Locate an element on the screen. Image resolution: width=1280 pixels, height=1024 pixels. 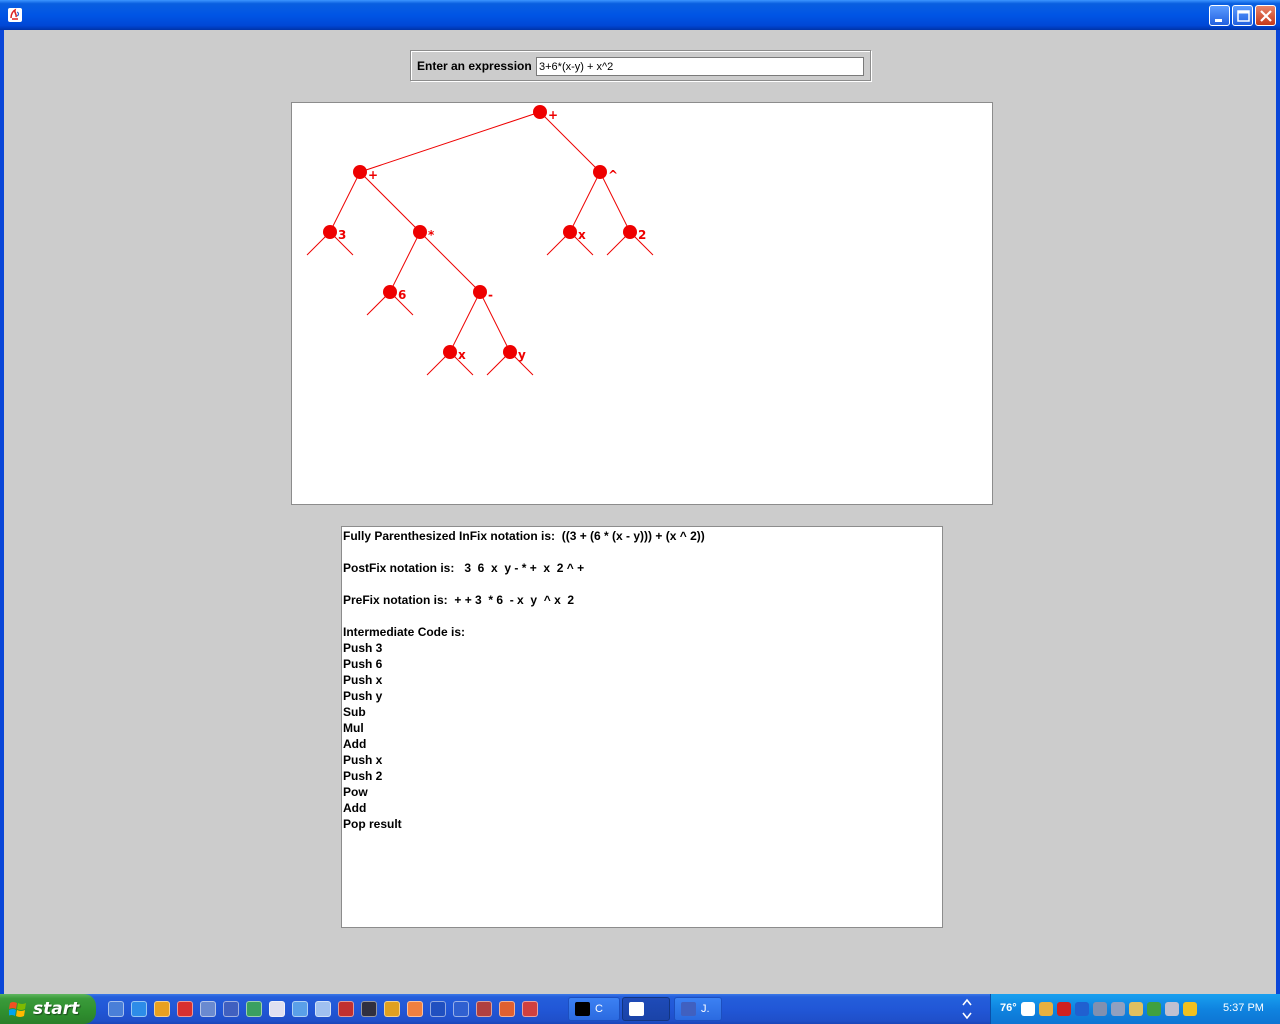
start-label: start is located at coordinates (56, 1009).